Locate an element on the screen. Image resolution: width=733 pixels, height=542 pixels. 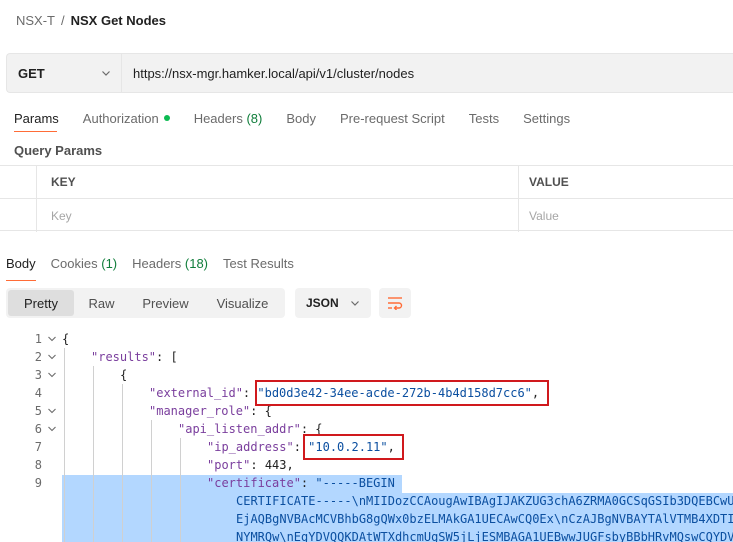
param-key-input: Key is located at coordinates (278, 215).